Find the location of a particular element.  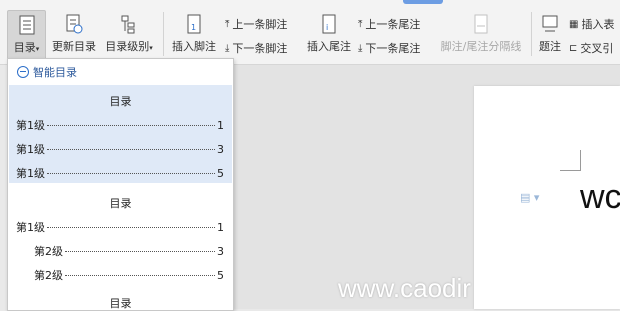

svg-text: 1 is located at coordinates (193, 27).